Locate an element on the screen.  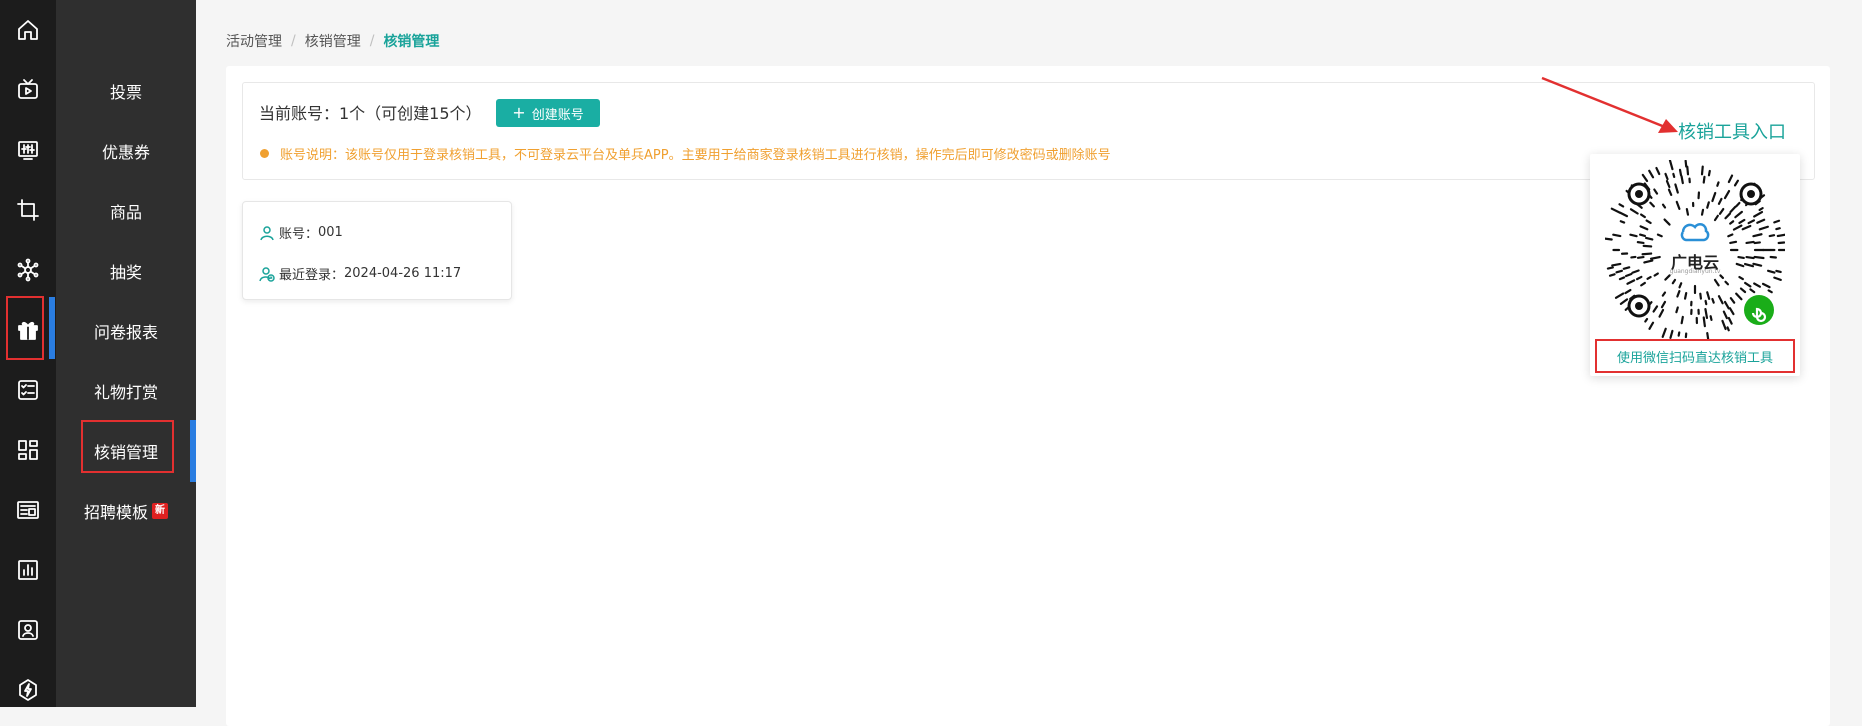
home-icon is located at coordinates (28, 30).